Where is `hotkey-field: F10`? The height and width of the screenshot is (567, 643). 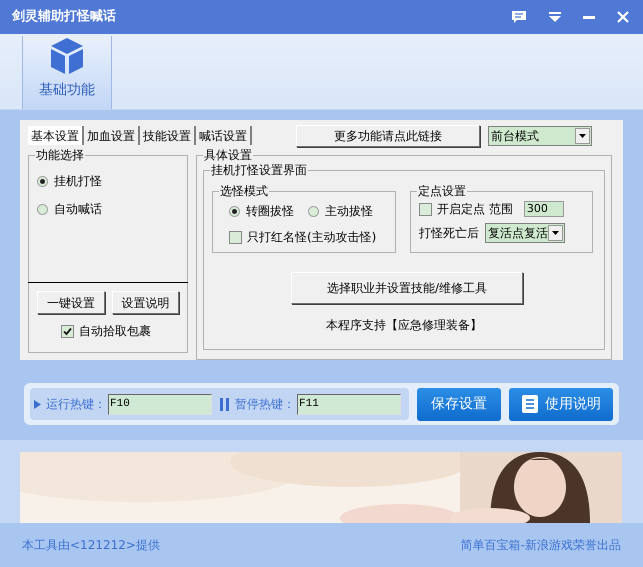 hotkey-field: F10 is located at coordinates (160, 404).